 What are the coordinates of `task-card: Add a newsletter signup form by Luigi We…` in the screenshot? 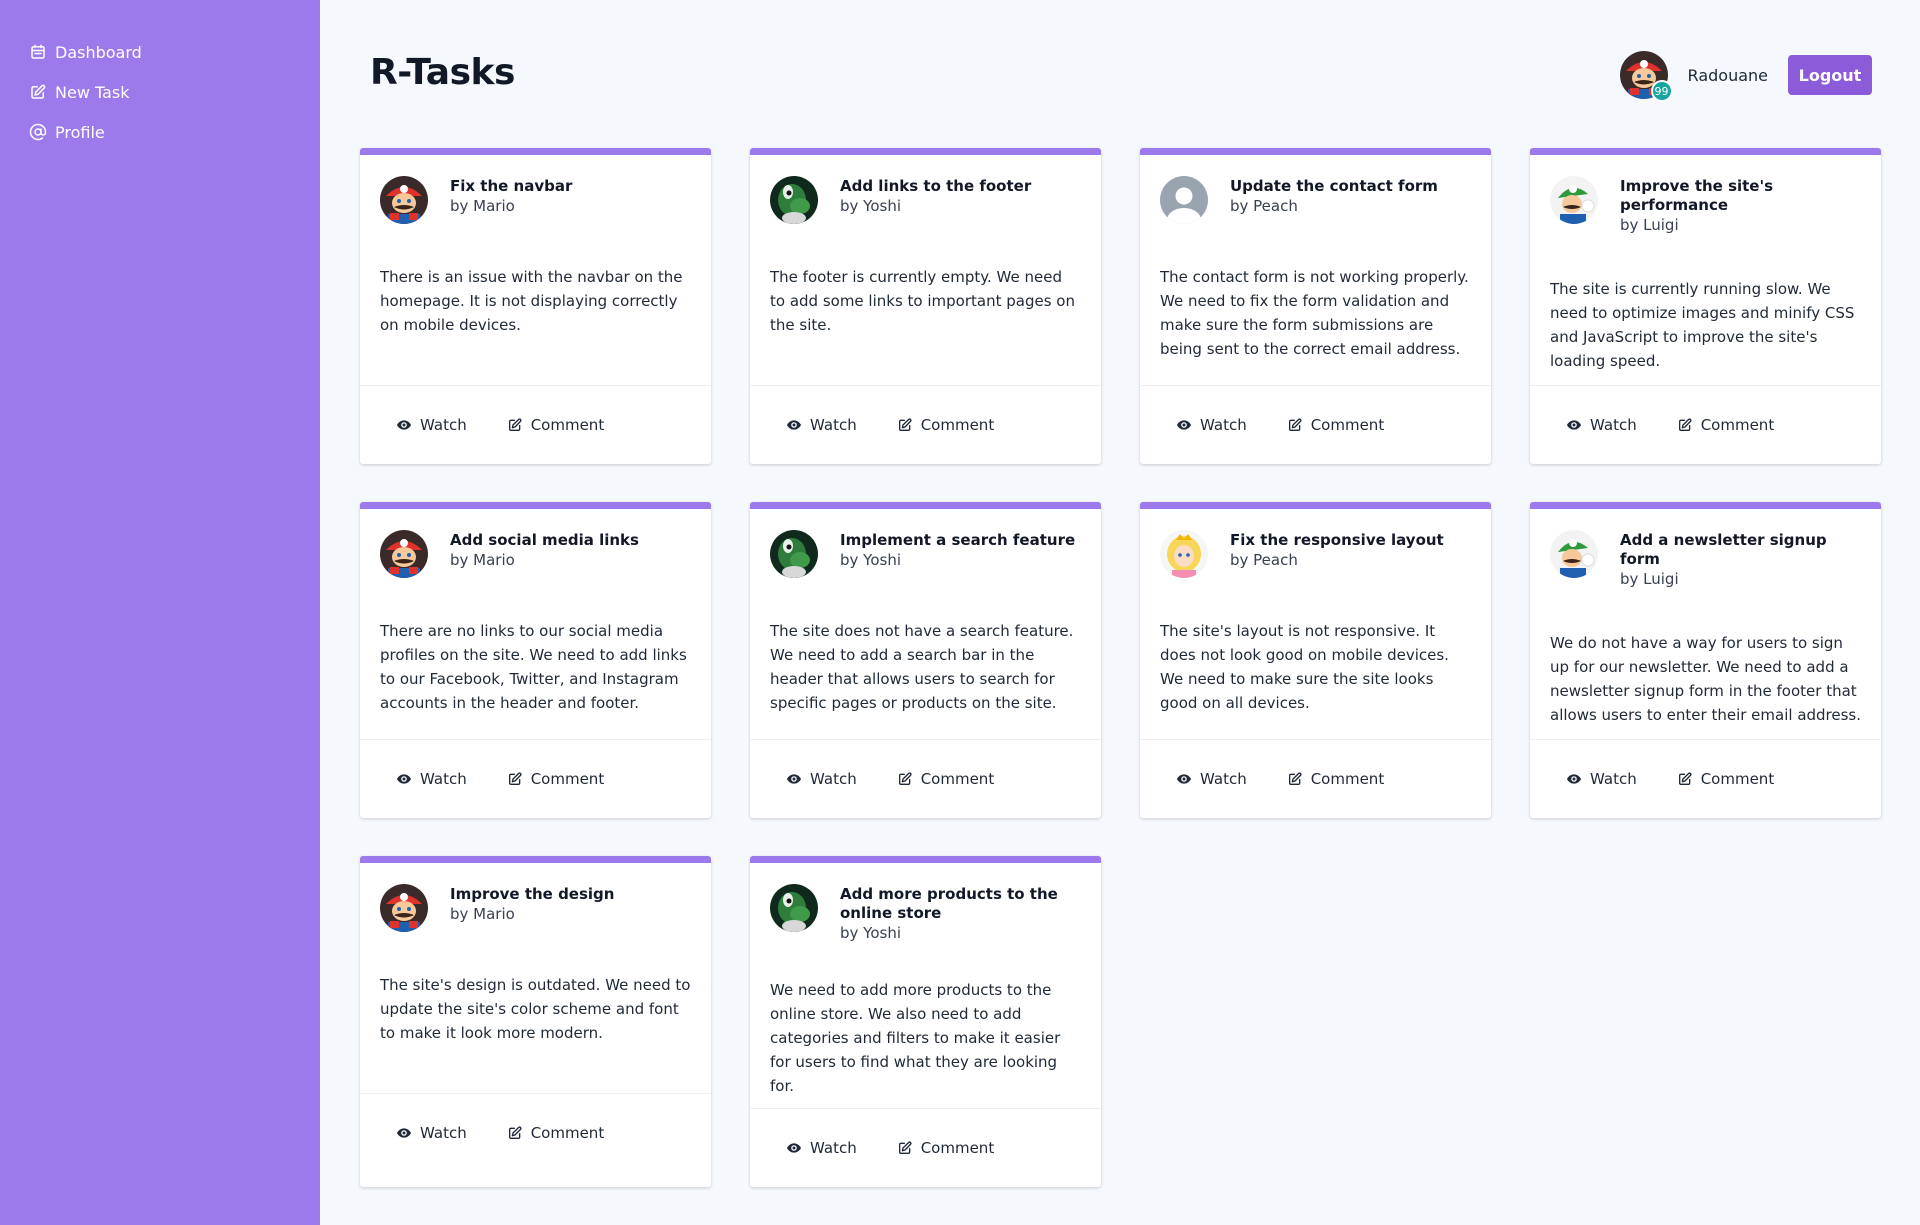 It's located at (1705, 660).